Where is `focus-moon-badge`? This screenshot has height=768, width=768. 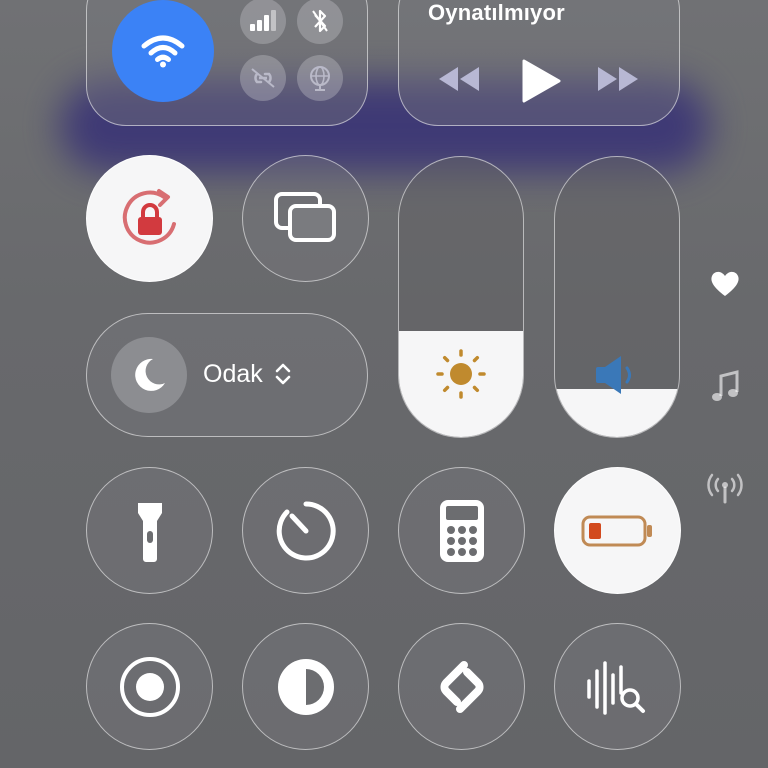
focus-moon-badge is located at coordinates (149, 375).